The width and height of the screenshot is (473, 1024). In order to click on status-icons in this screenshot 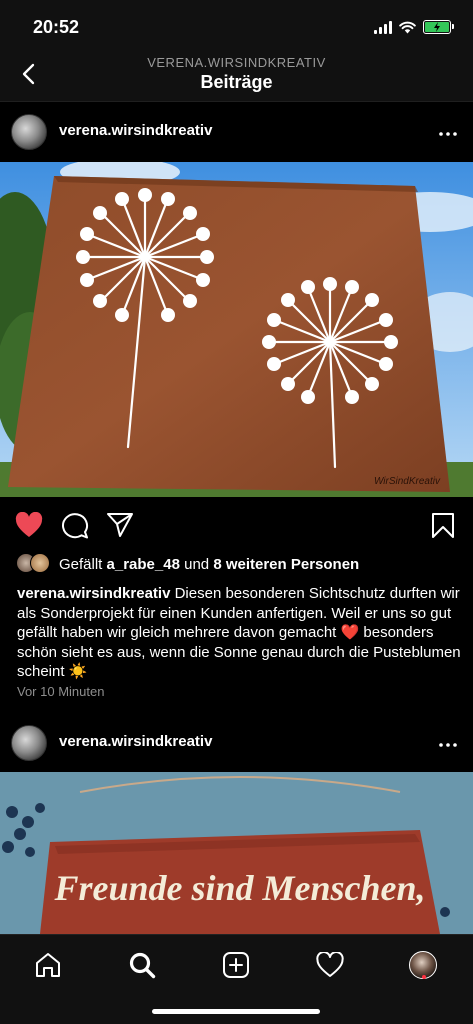, I will do `click(414, 27)`.